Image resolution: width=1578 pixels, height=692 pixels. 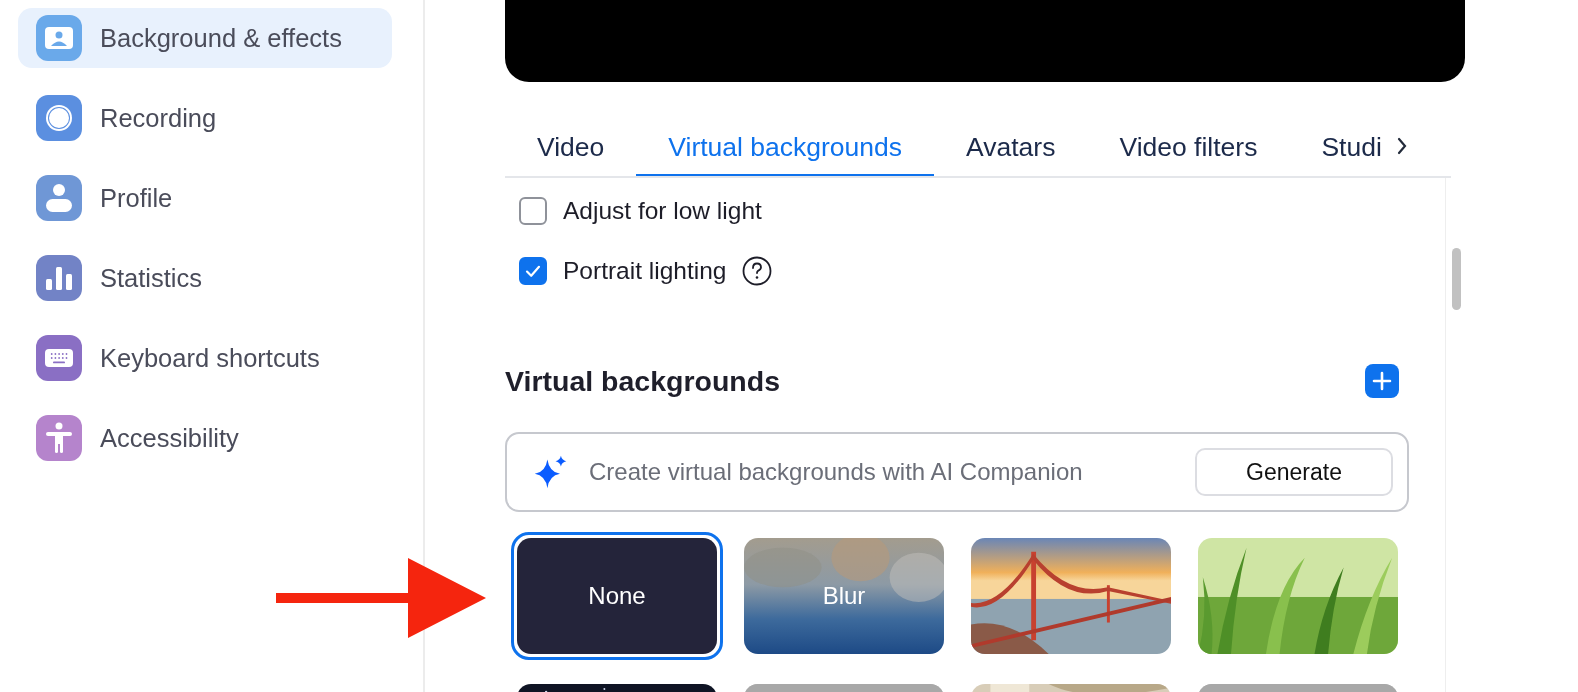 I want to click on tab: Video filters, so click(x=1188, y=144).